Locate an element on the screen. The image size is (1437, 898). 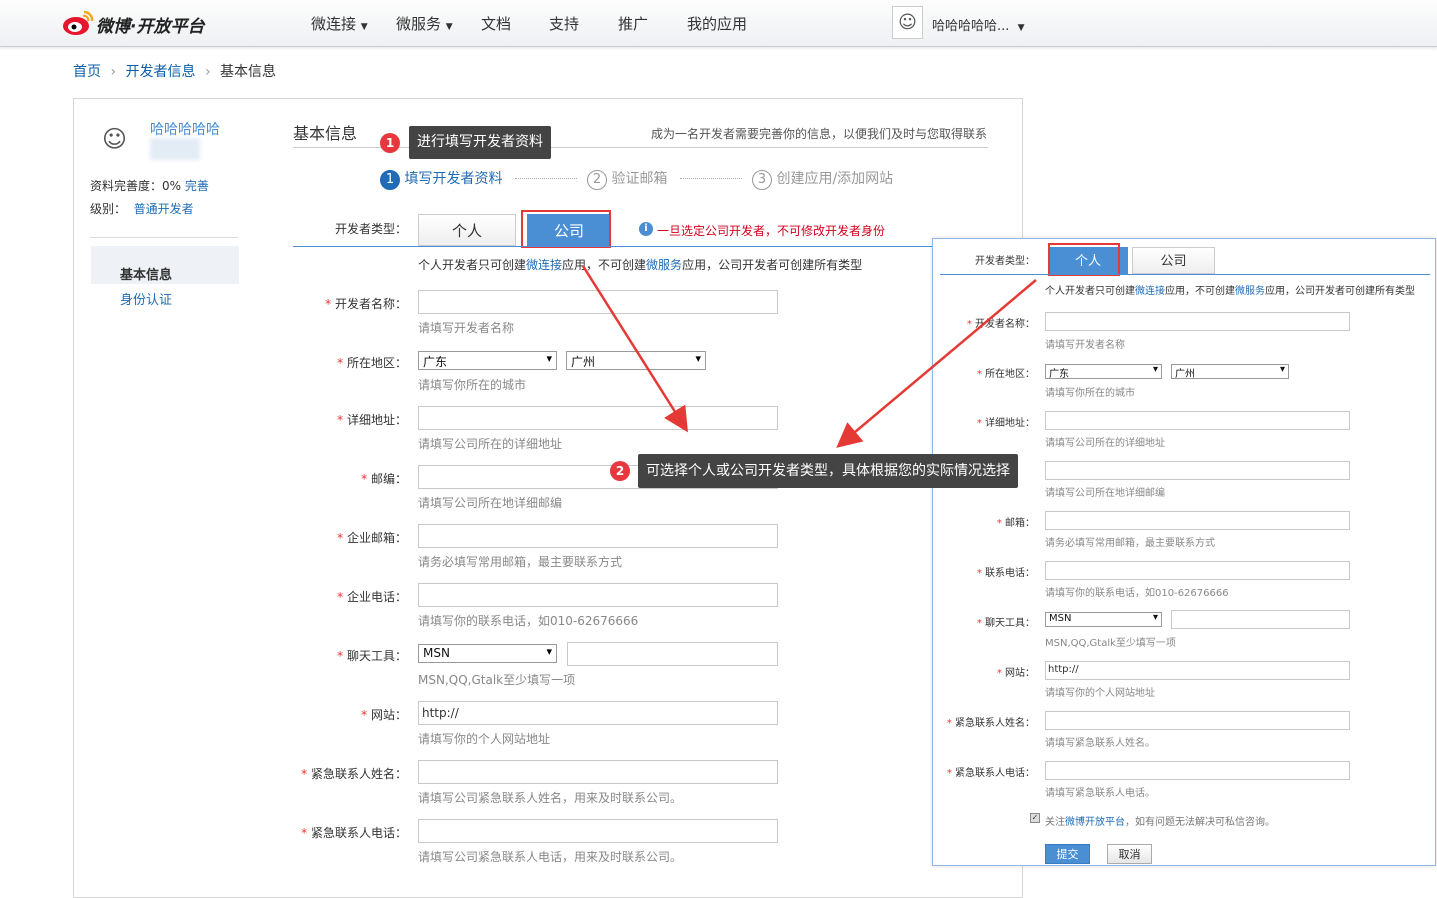
annotation-badge-1: 1 is located at coordinates (390, 143).